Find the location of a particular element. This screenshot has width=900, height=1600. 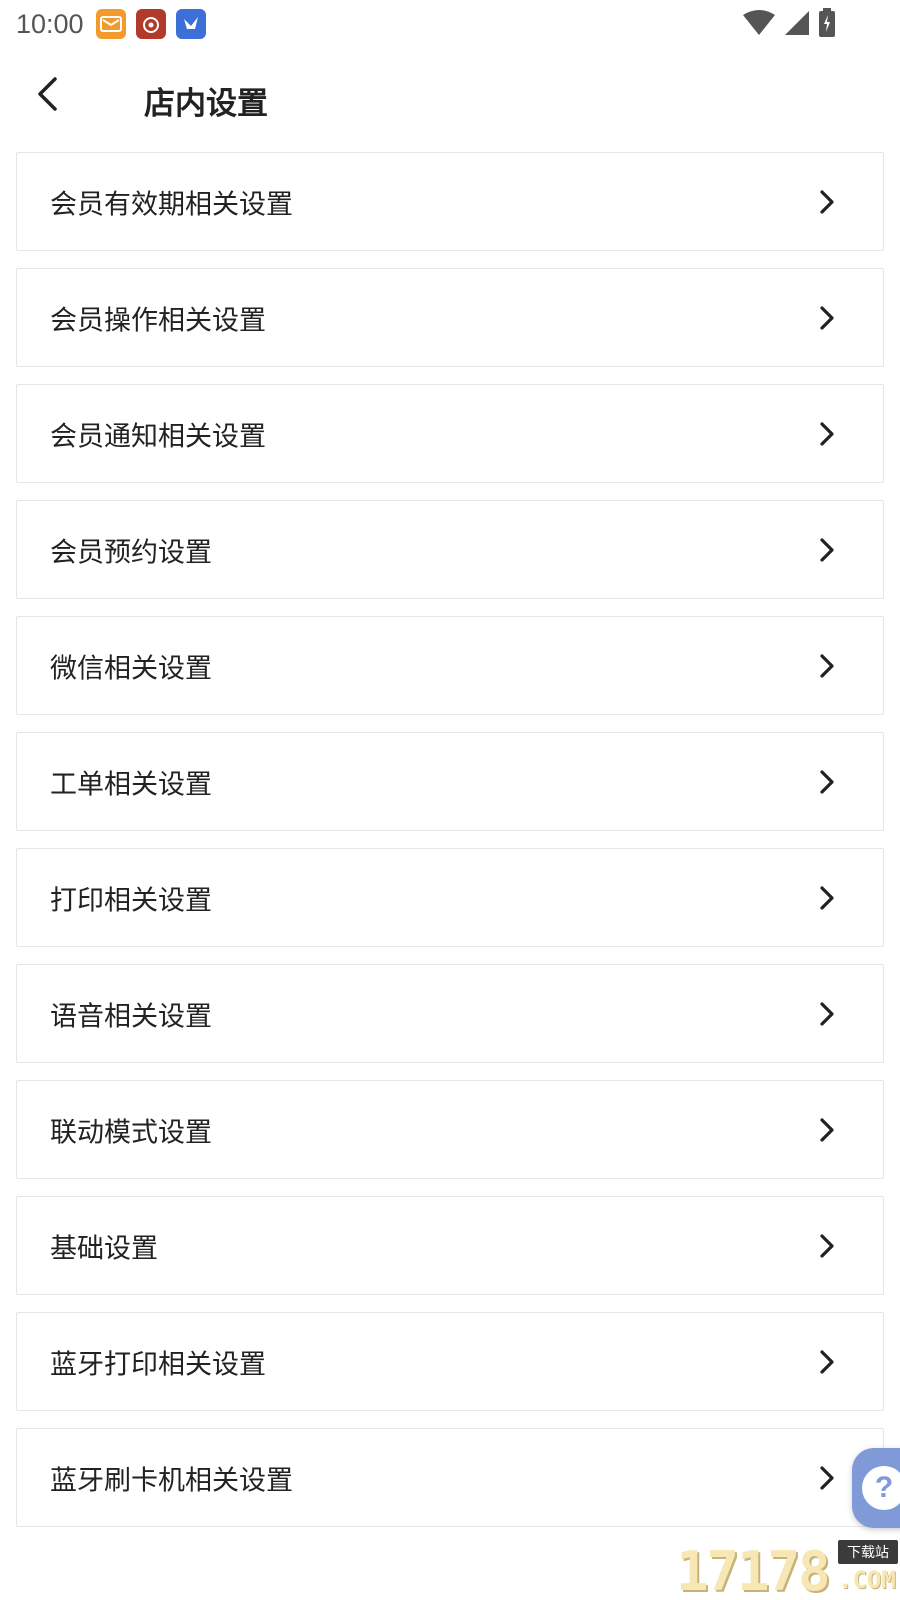

menu-item: 会员有效期相关设置 is located at coordinates (450, 201).